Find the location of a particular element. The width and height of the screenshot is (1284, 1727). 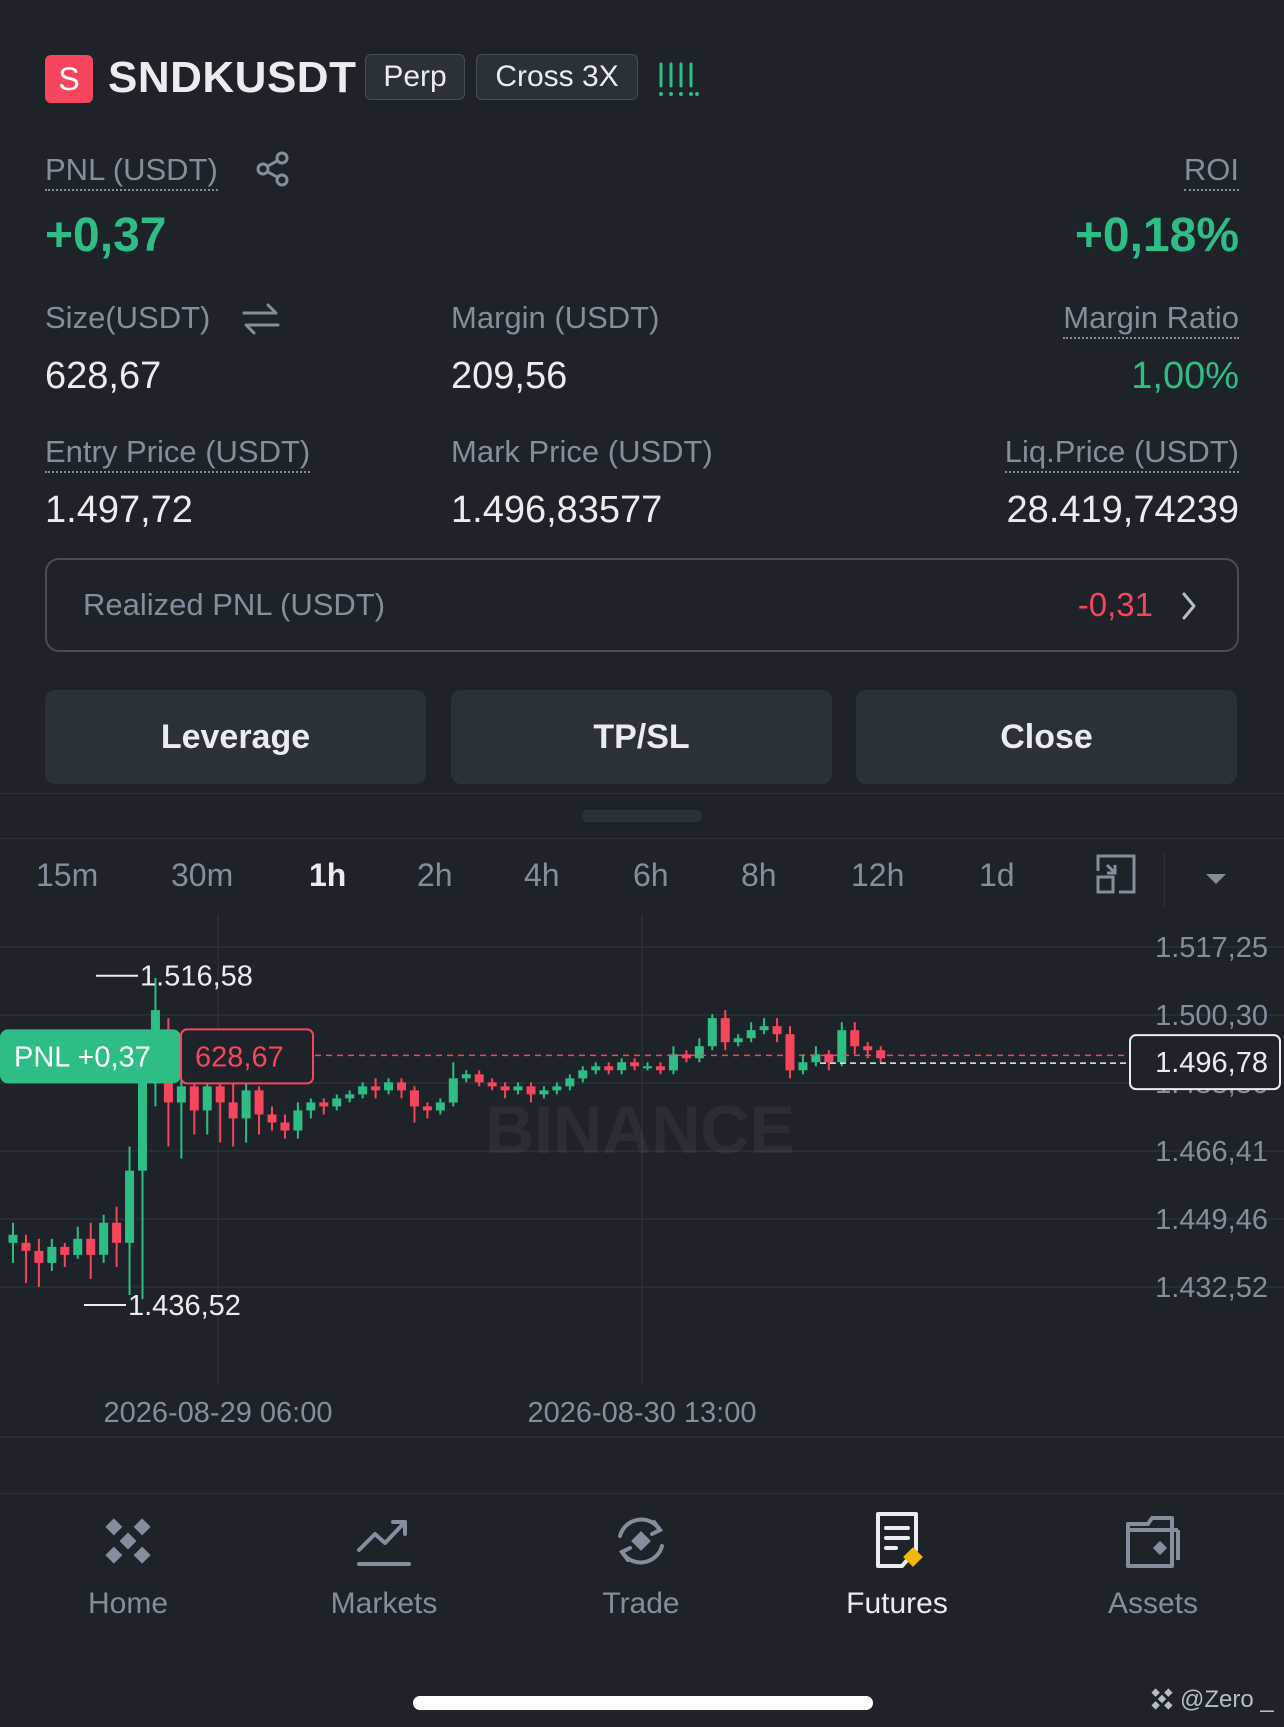

liq-price-label: Liq.Price (USDT) is located at coordinates (1121, 453).